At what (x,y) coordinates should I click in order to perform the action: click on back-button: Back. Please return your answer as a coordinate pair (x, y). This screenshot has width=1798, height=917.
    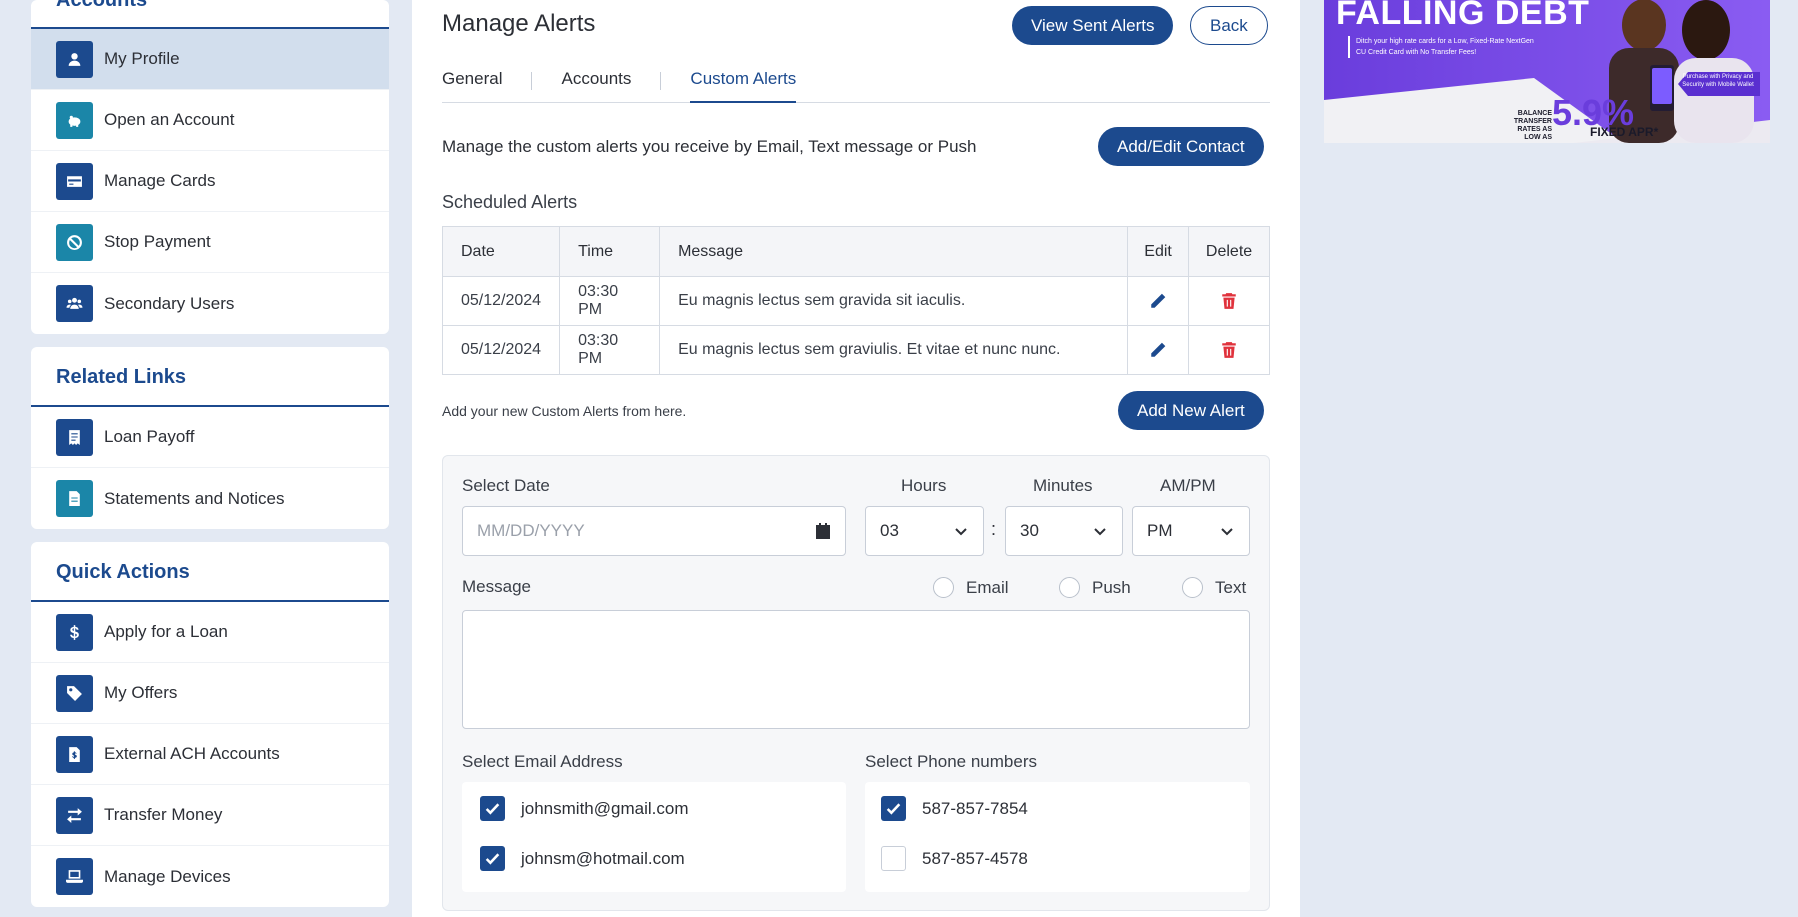
    Looking at the image, I should click on (1229, 25).